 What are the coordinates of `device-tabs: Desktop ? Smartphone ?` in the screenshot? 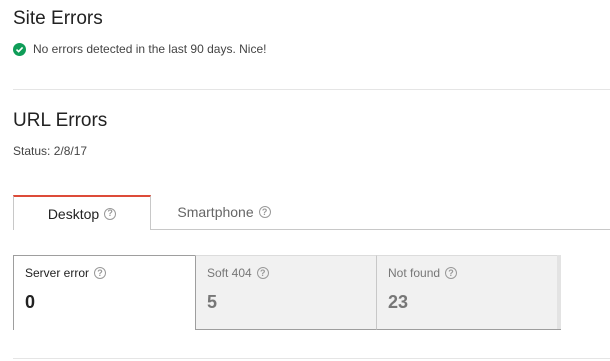 It's located at (311, 212).